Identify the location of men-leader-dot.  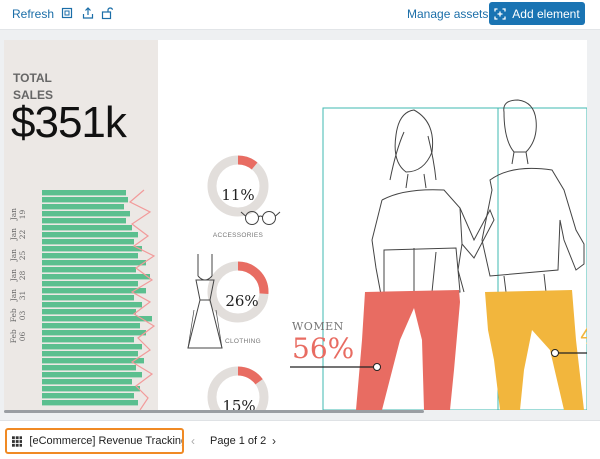
(555, 353).